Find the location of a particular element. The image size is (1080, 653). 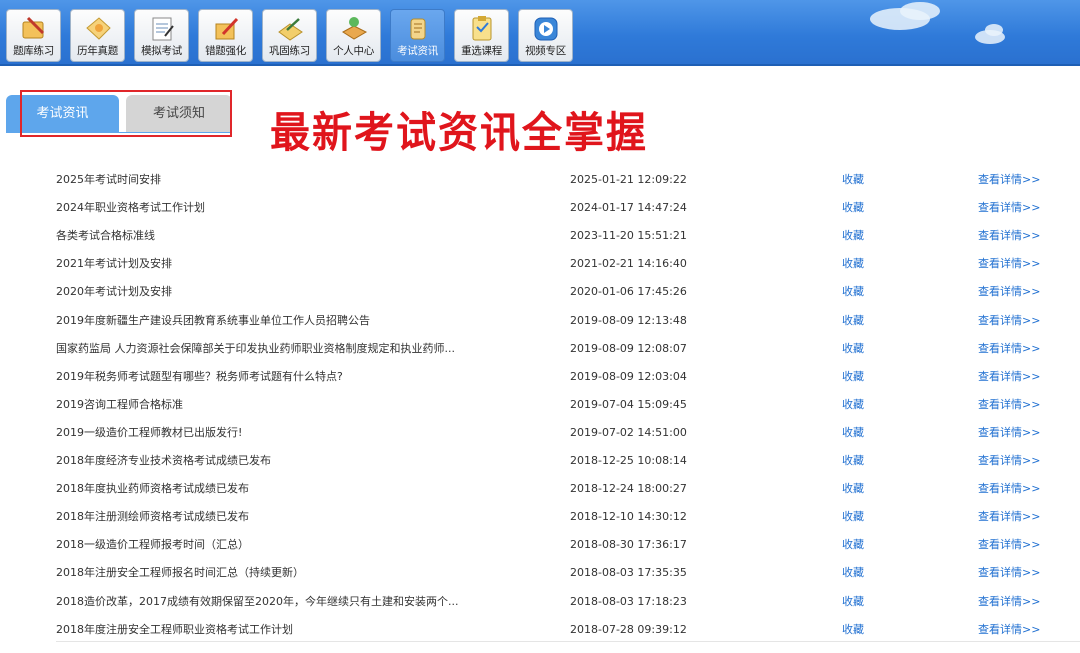

nav-item-label: 考试资讯 is located at coordinates (417, 51).